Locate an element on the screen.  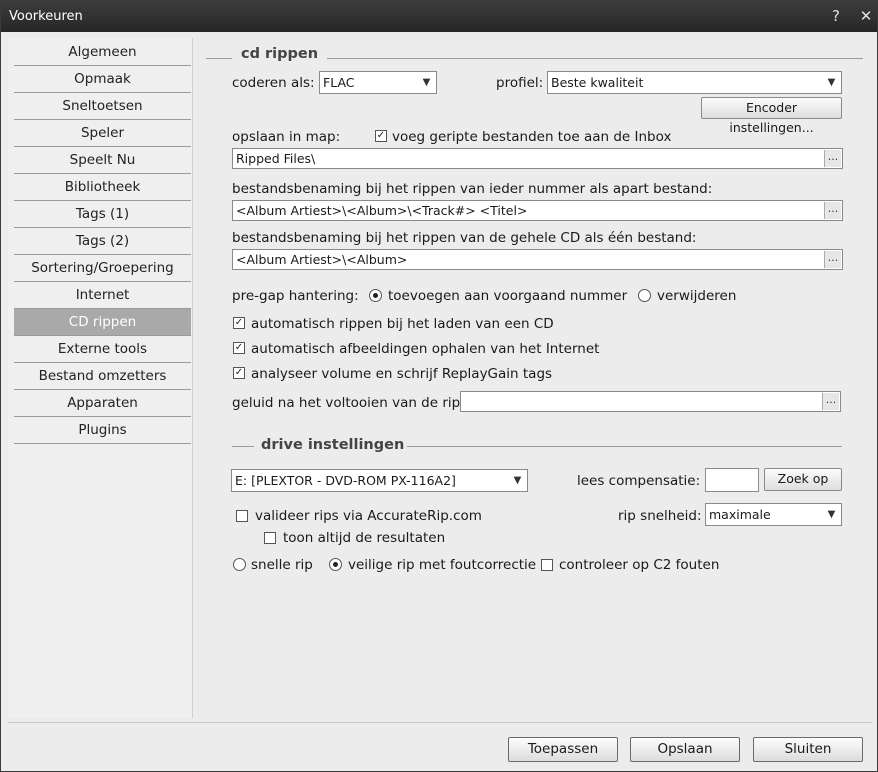
drive-select: E: [PLEXTOR - DVD-ROM PX-116A2] ▼ is located at coordinates (379, 480).